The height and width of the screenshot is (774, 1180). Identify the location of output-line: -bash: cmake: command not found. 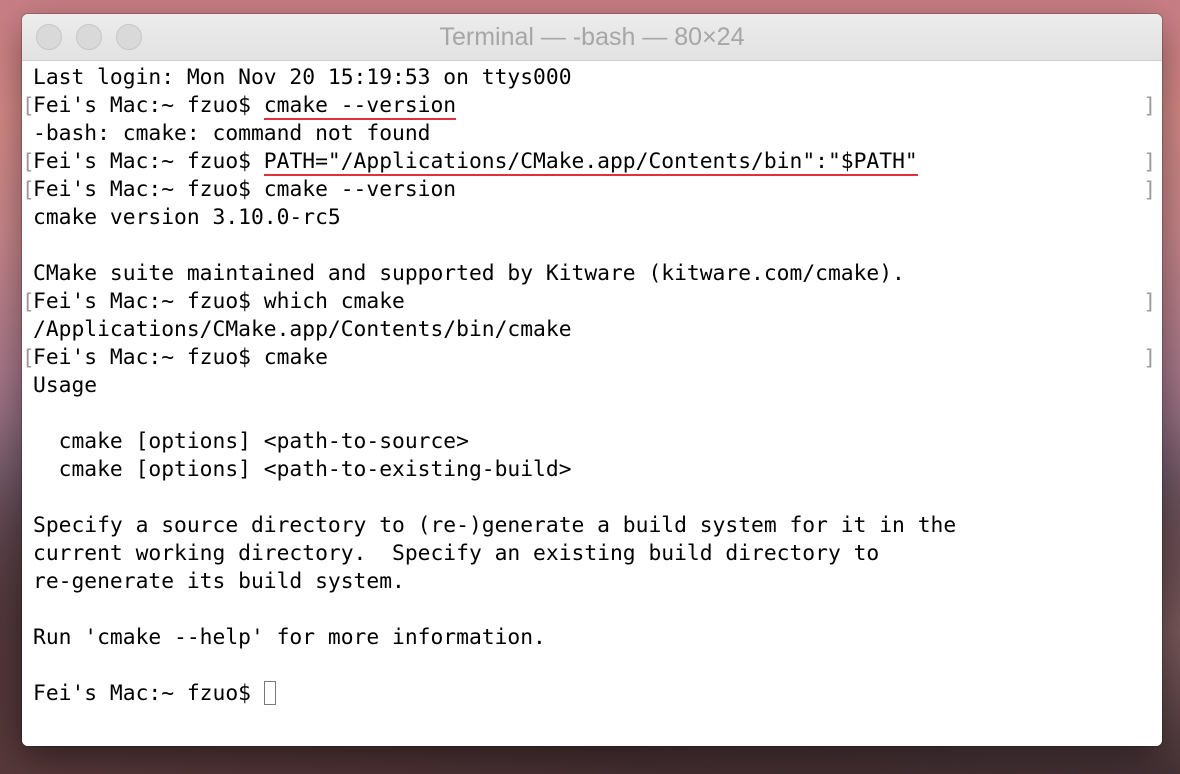
(232, 133).